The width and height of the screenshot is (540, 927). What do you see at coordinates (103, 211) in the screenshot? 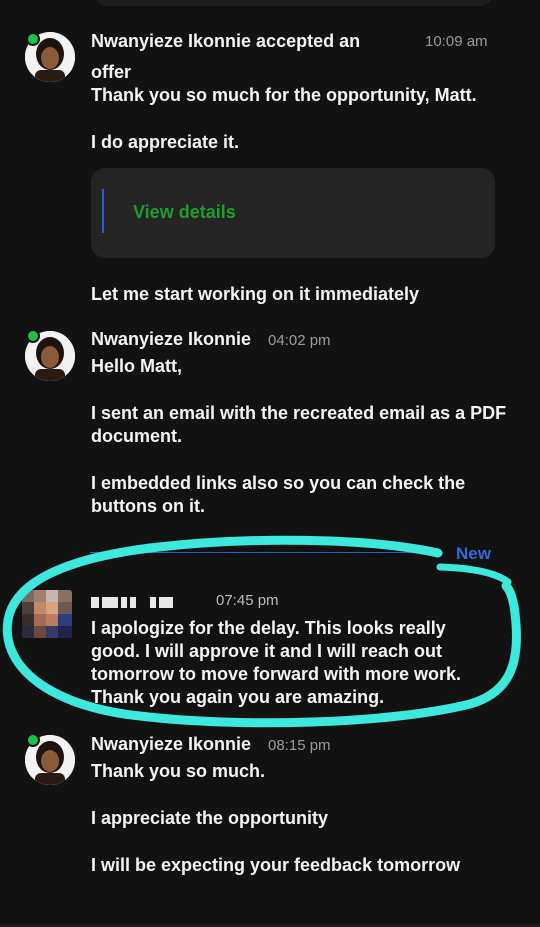
I see `card-accent-bar` at bounding box center [103, 211].